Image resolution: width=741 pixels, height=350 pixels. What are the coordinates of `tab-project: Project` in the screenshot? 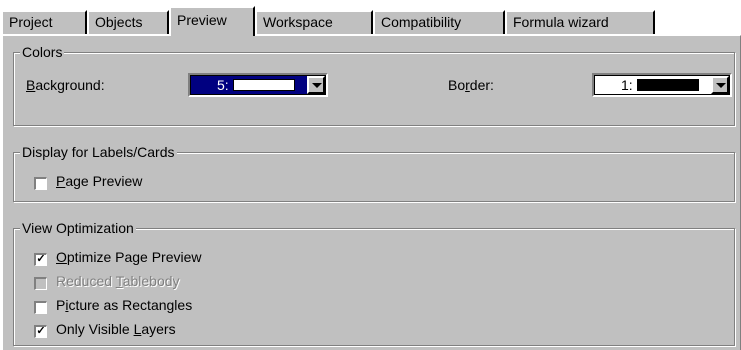 It's located at (44, 22).